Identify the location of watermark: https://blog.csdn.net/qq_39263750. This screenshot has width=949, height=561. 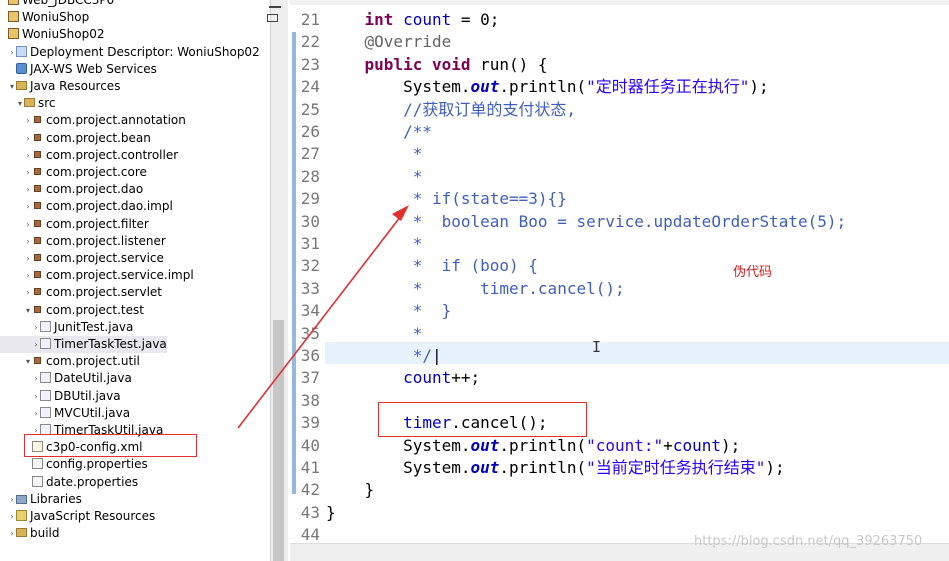
(808, 541).